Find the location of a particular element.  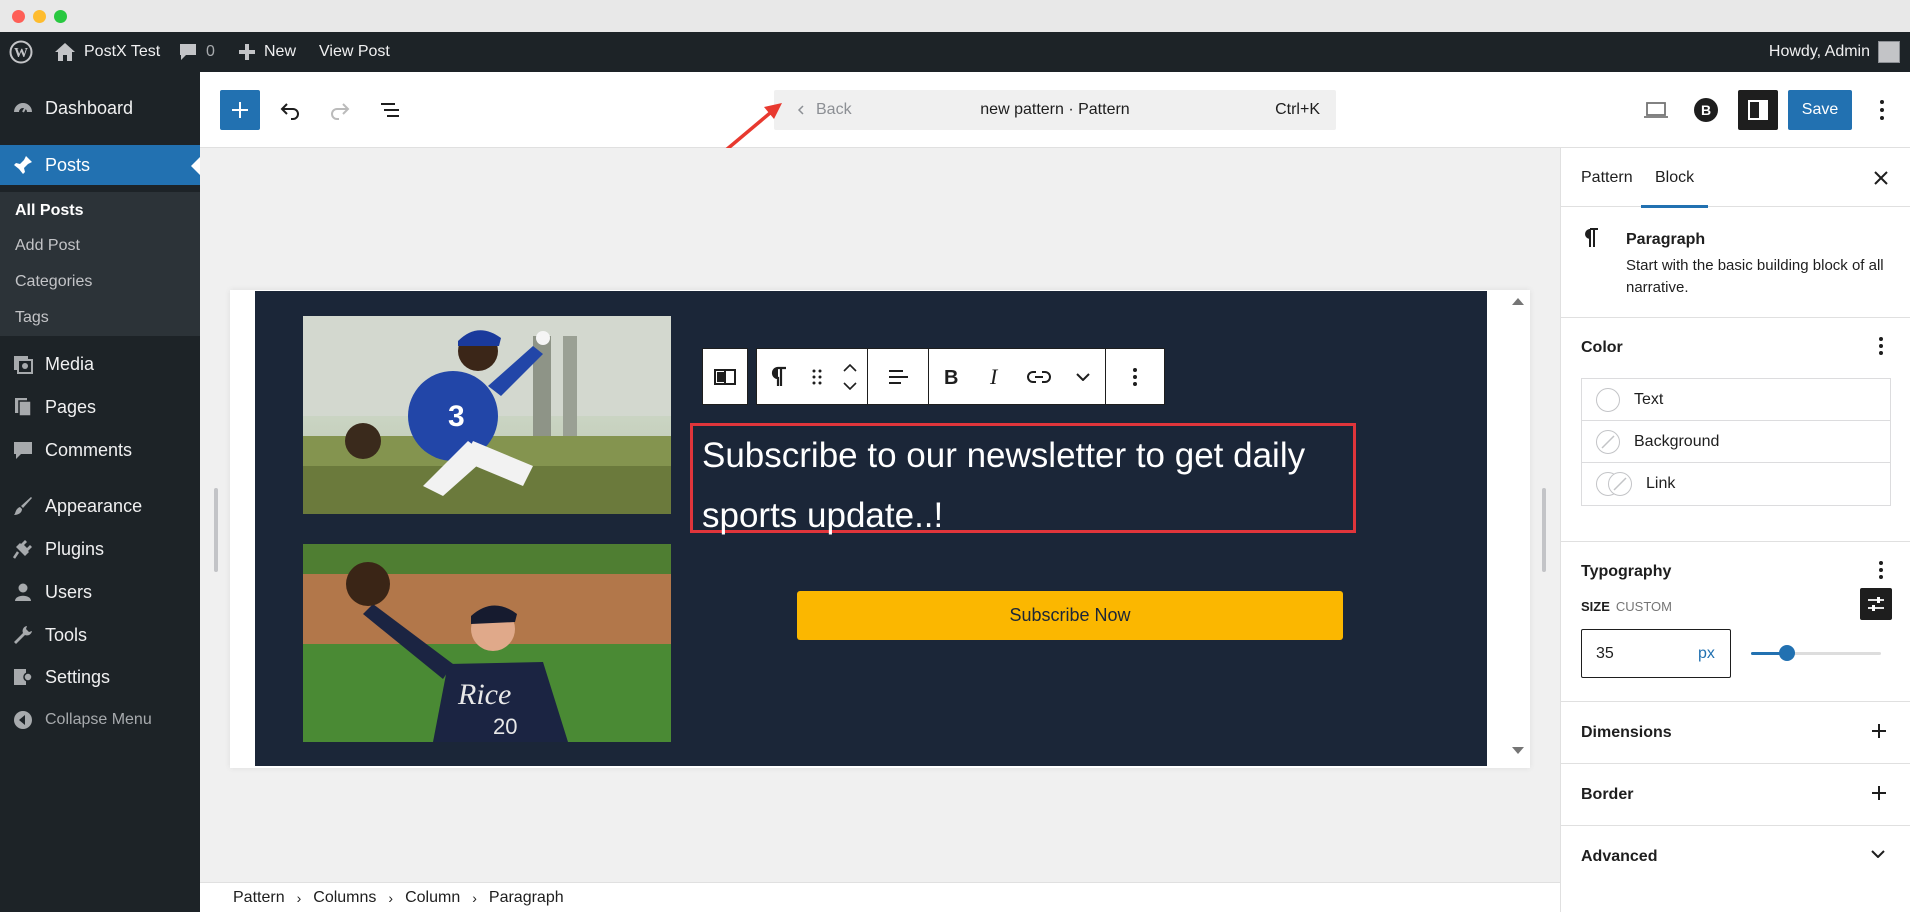

font-size-label: SIZE CUSTOM is located at coordinates (1626, 606).